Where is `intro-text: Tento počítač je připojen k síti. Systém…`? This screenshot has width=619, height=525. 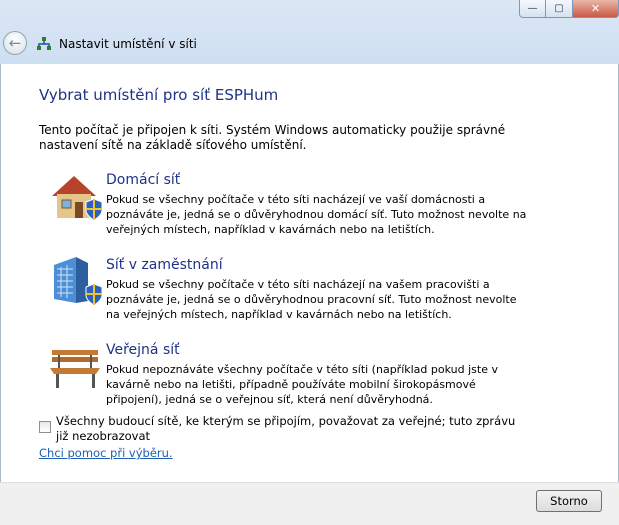
intro-text: Tento počítač je připojen k síti. Systém… is located at coordinates (272, 137).